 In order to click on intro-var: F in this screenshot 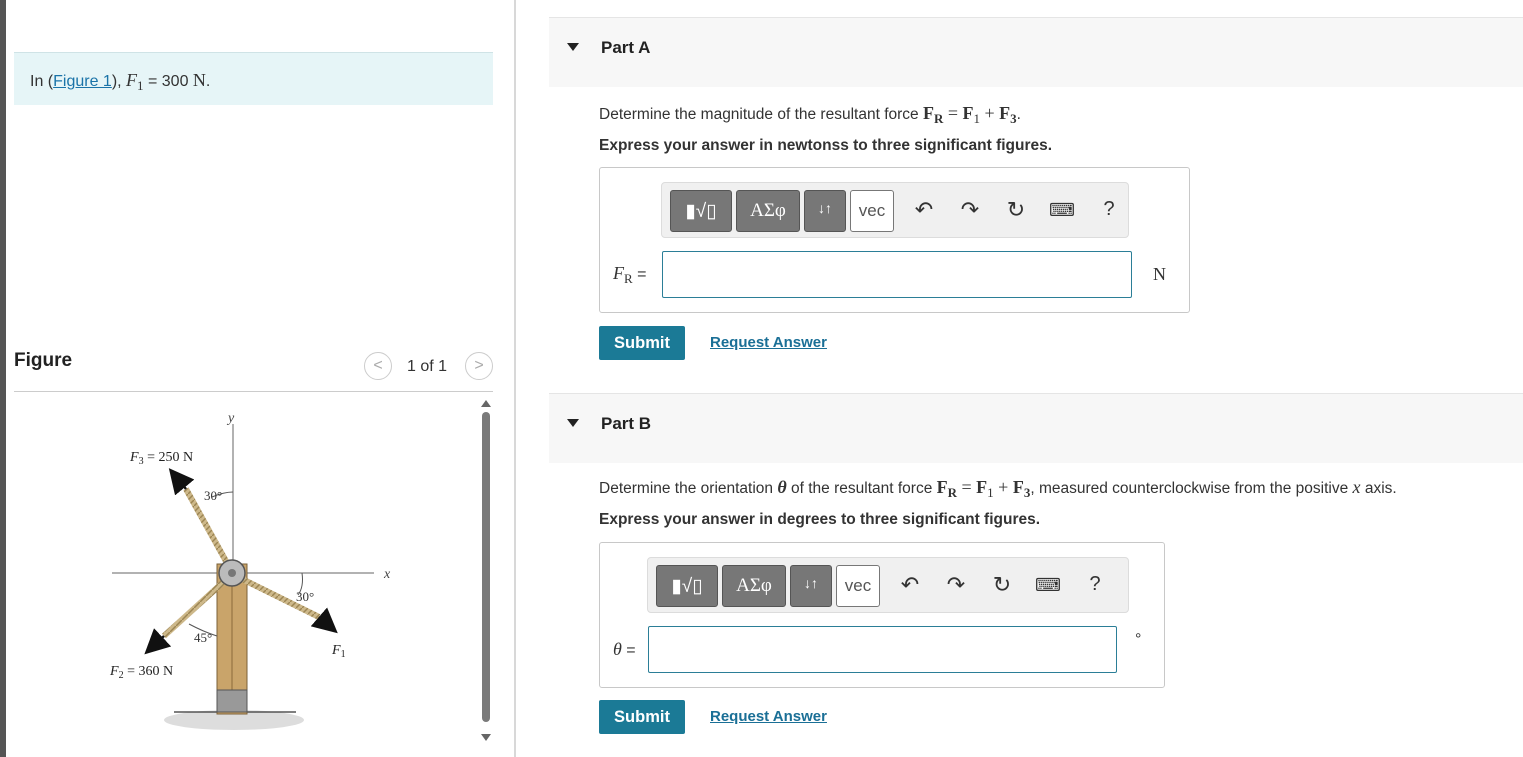, I will do `click(132, 80)`.